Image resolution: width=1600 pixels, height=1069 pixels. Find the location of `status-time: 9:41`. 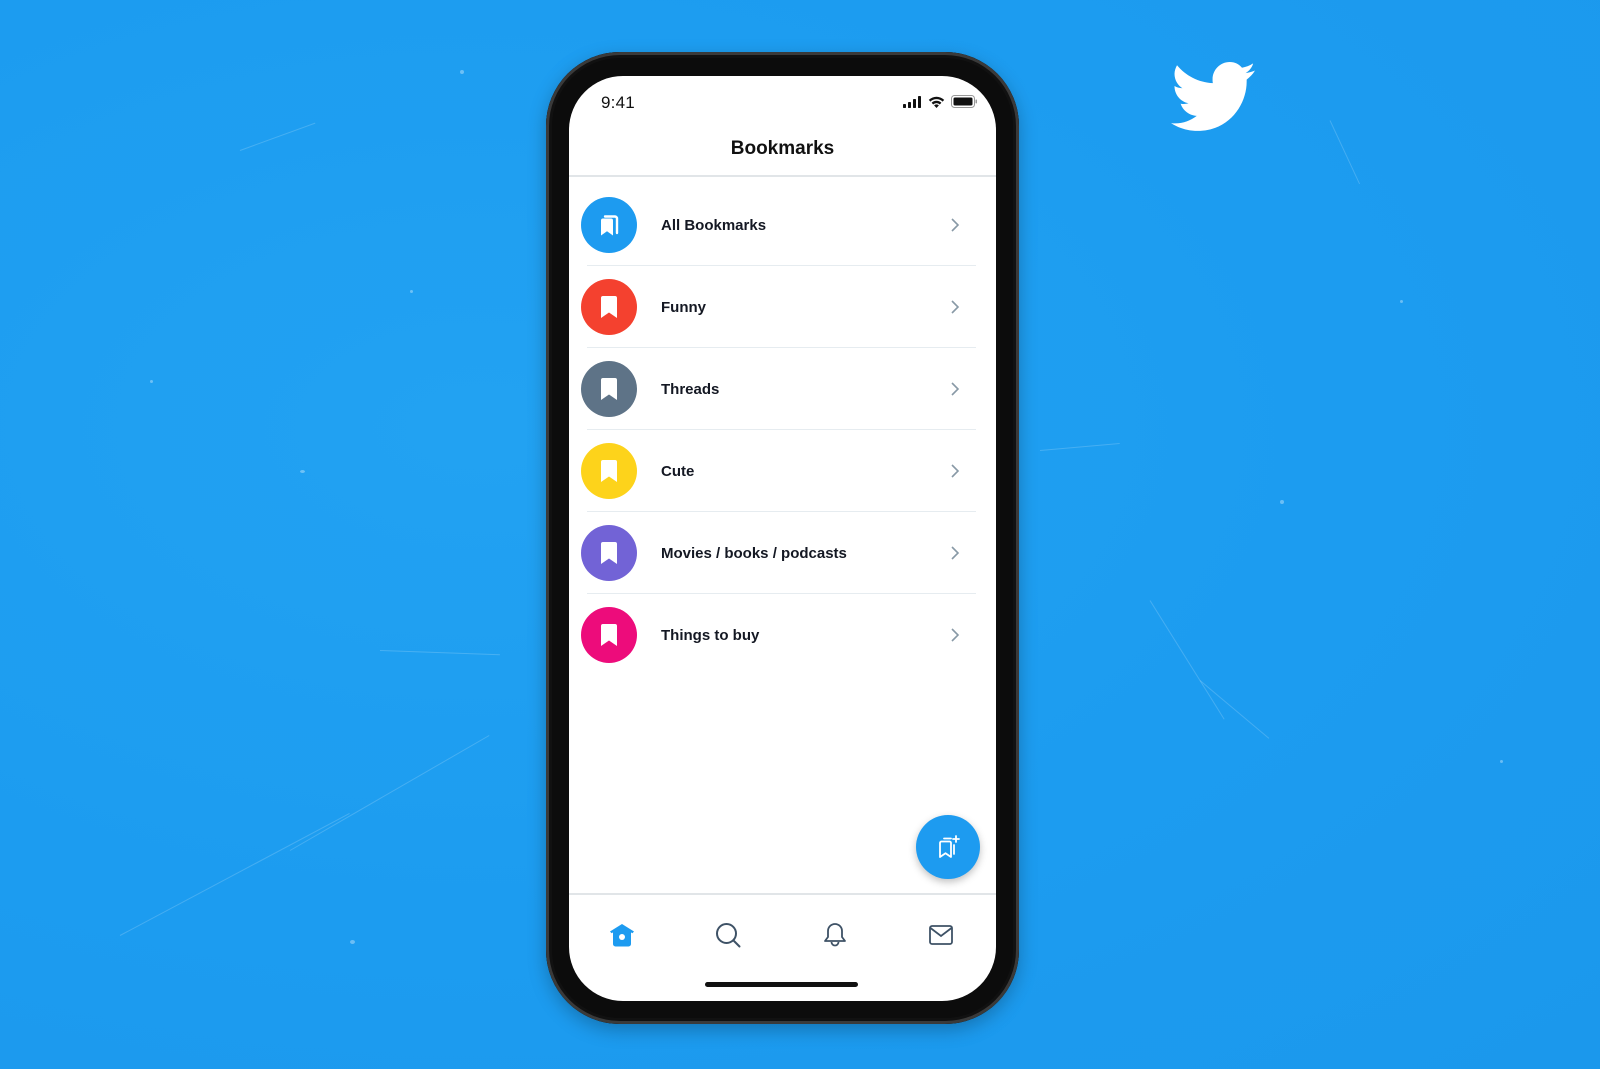

status-time: 9:41 is located at coordinates (618, 102).